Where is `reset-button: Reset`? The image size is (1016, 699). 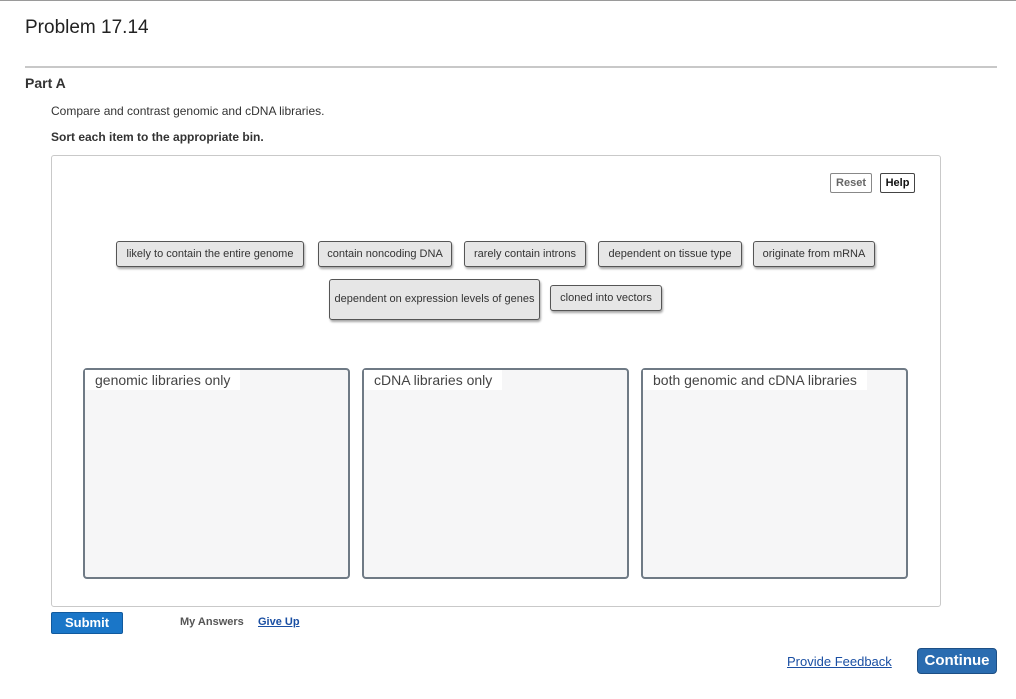
reset-button: Reset is located at coordinates (851, 183).